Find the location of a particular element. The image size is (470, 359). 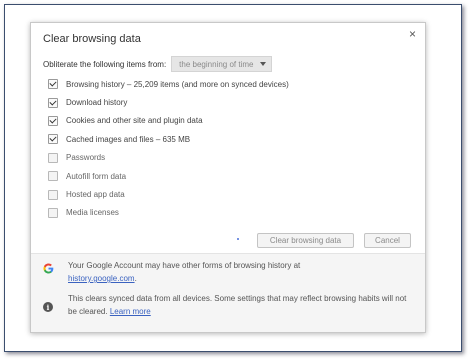

time-period-label: Obliterate the following items from: is located at coordinates (105, 64).